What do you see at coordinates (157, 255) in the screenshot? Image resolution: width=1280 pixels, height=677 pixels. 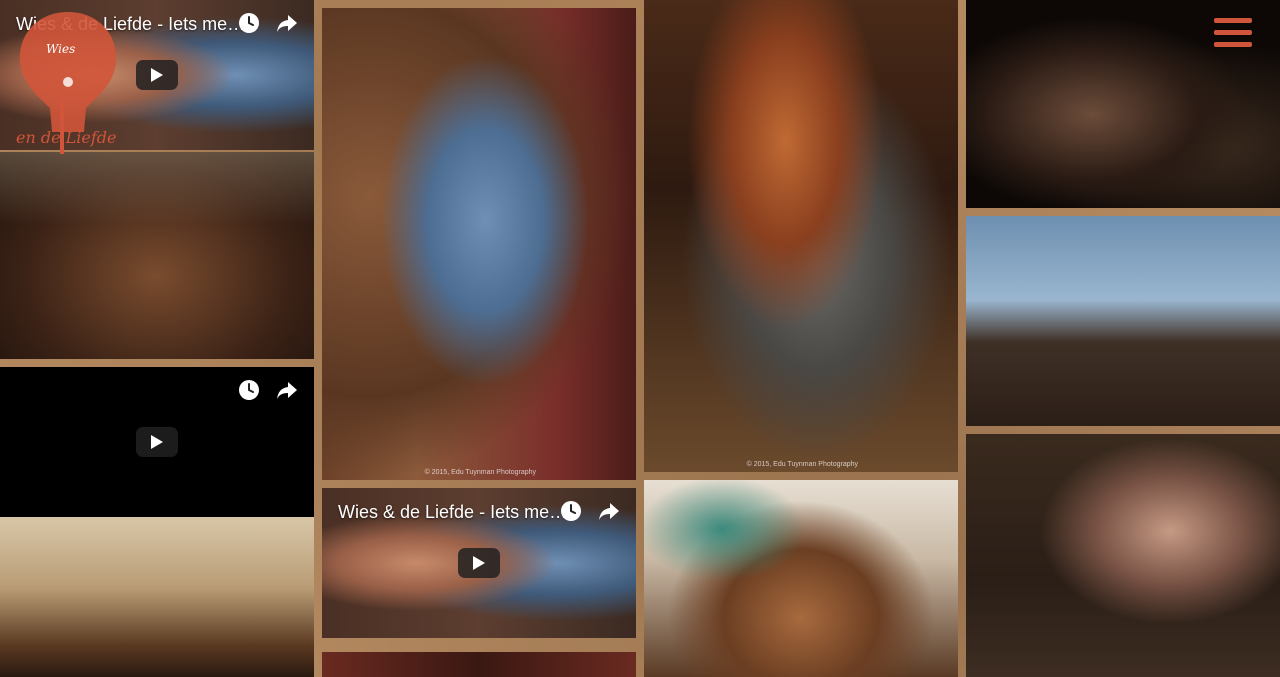 I see `photo-band-livingroom` at bounding box center [157, 255].